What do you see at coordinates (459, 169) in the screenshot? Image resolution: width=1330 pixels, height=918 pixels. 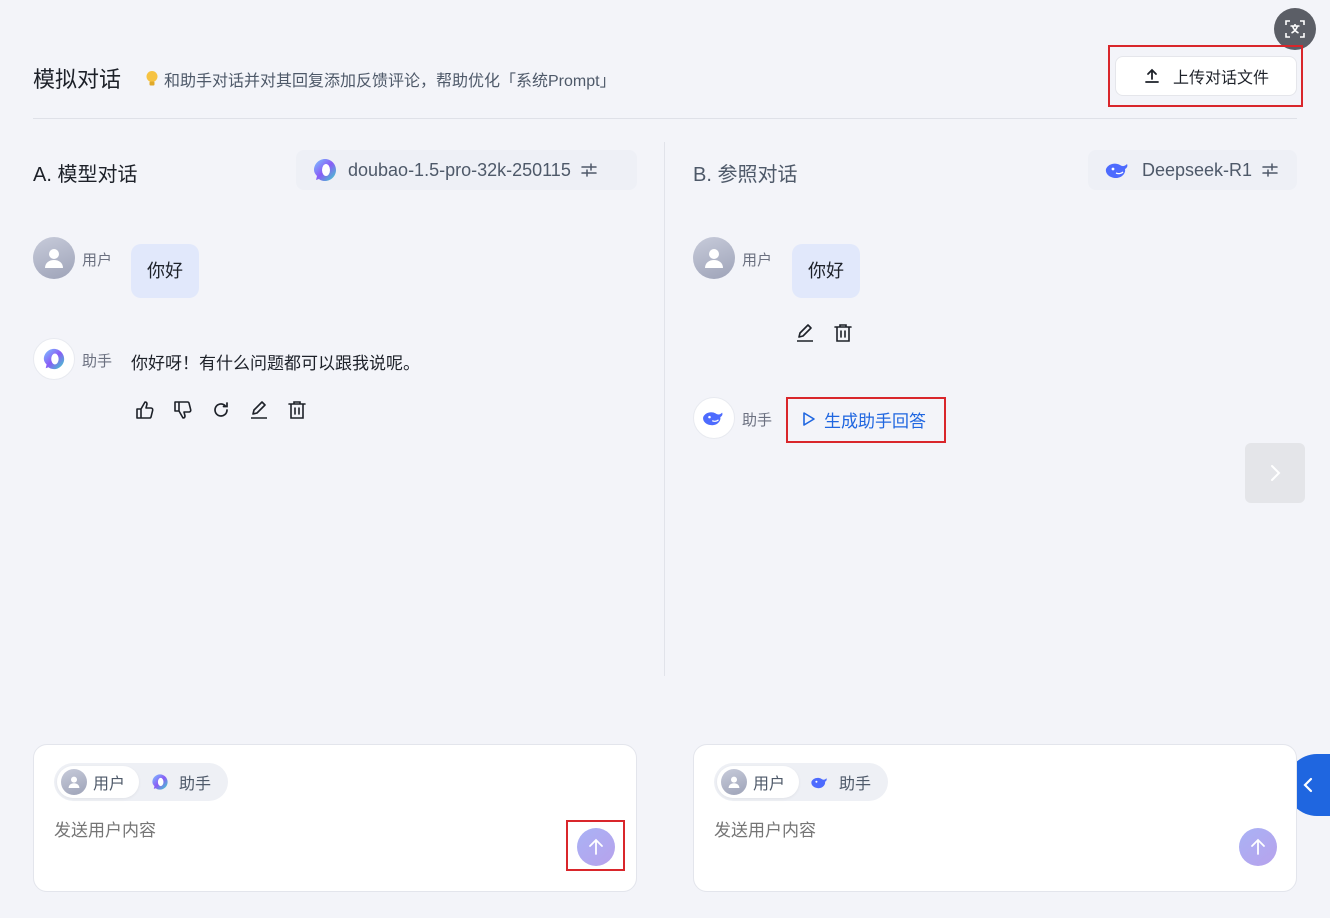 I see `model-name-a: doubao-1.5-pro-32k-250115` at bounding box center [459, 169].